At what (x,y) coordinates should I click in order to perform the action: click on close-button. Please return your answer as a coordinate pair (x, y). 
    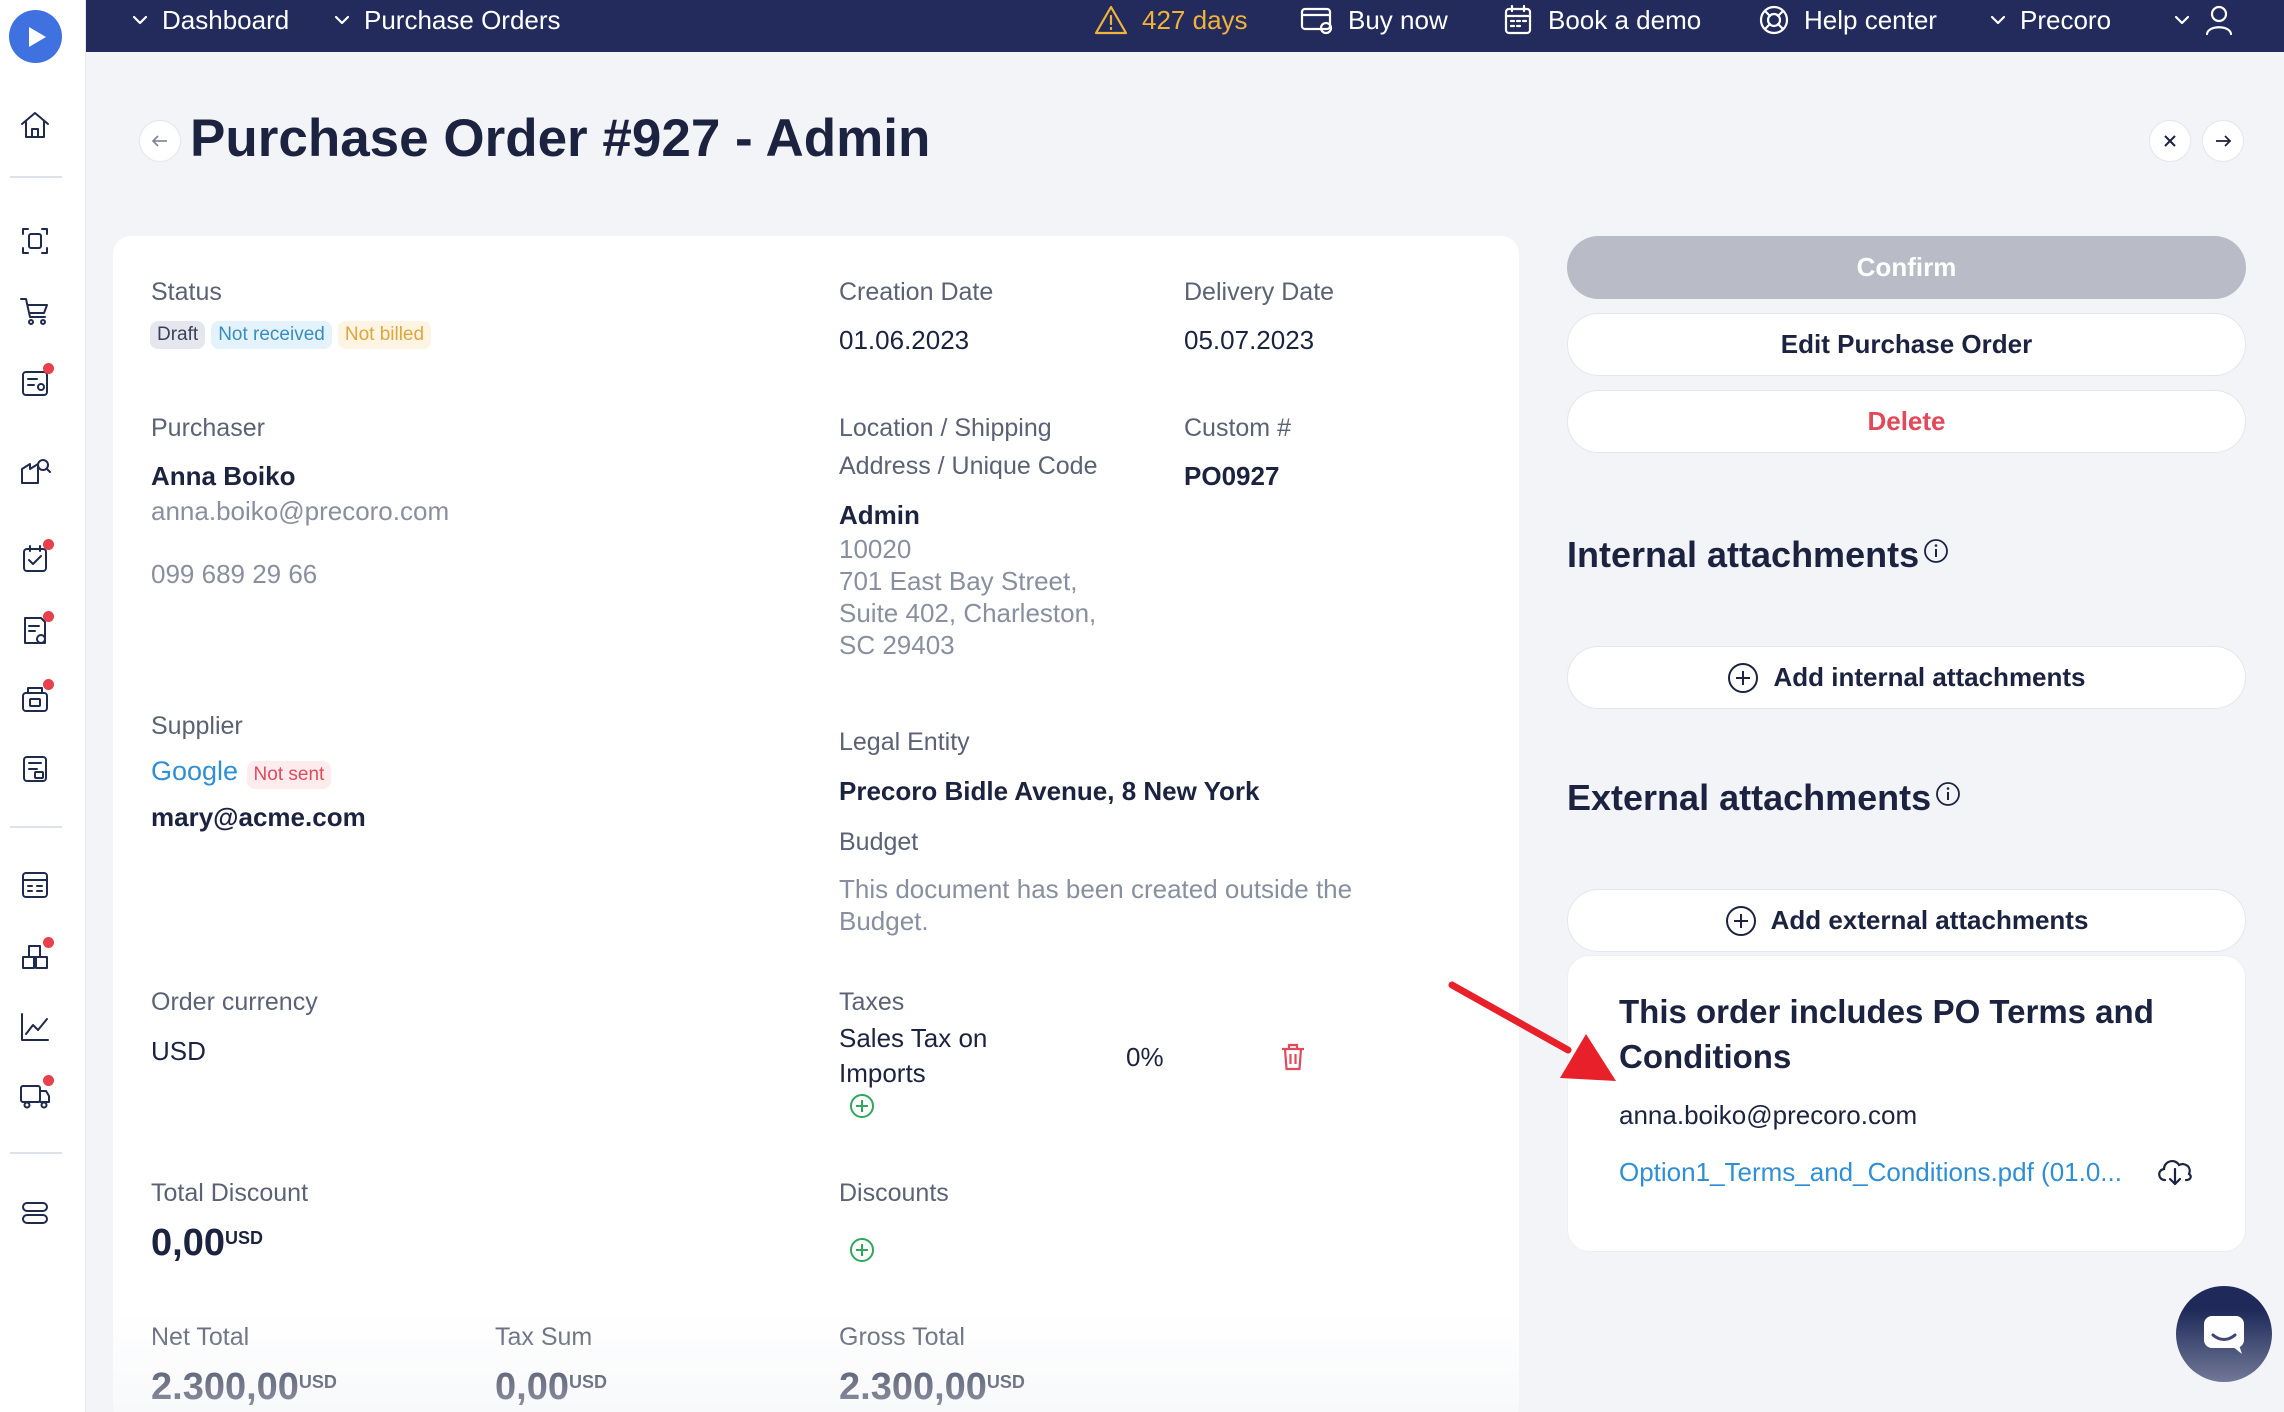
    Looking at the image, I should click on (2170, 141).